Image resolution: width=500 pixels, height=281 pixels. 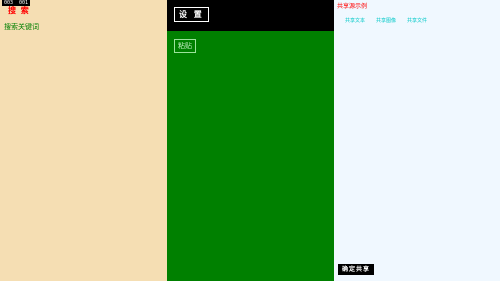 What do you see at coordinates (19, 10) in the screenshot?
I see `search-button: 搜 索` at bounding box center [19, 10].